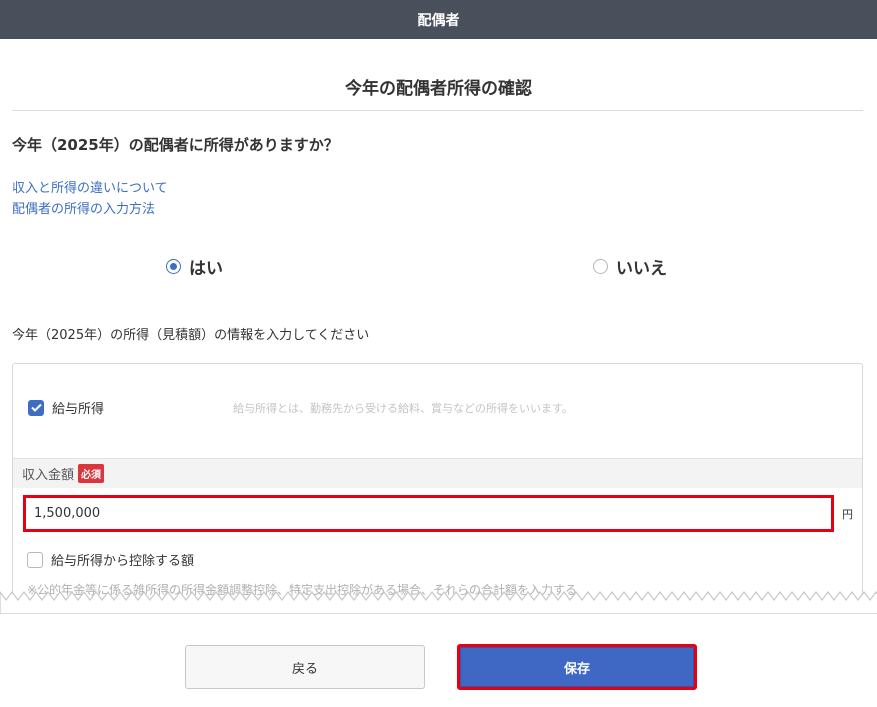 Image resolution: width=877 pixels, height=707 pixels. I want to click on salary-income-checkbox, so click(36, 407).